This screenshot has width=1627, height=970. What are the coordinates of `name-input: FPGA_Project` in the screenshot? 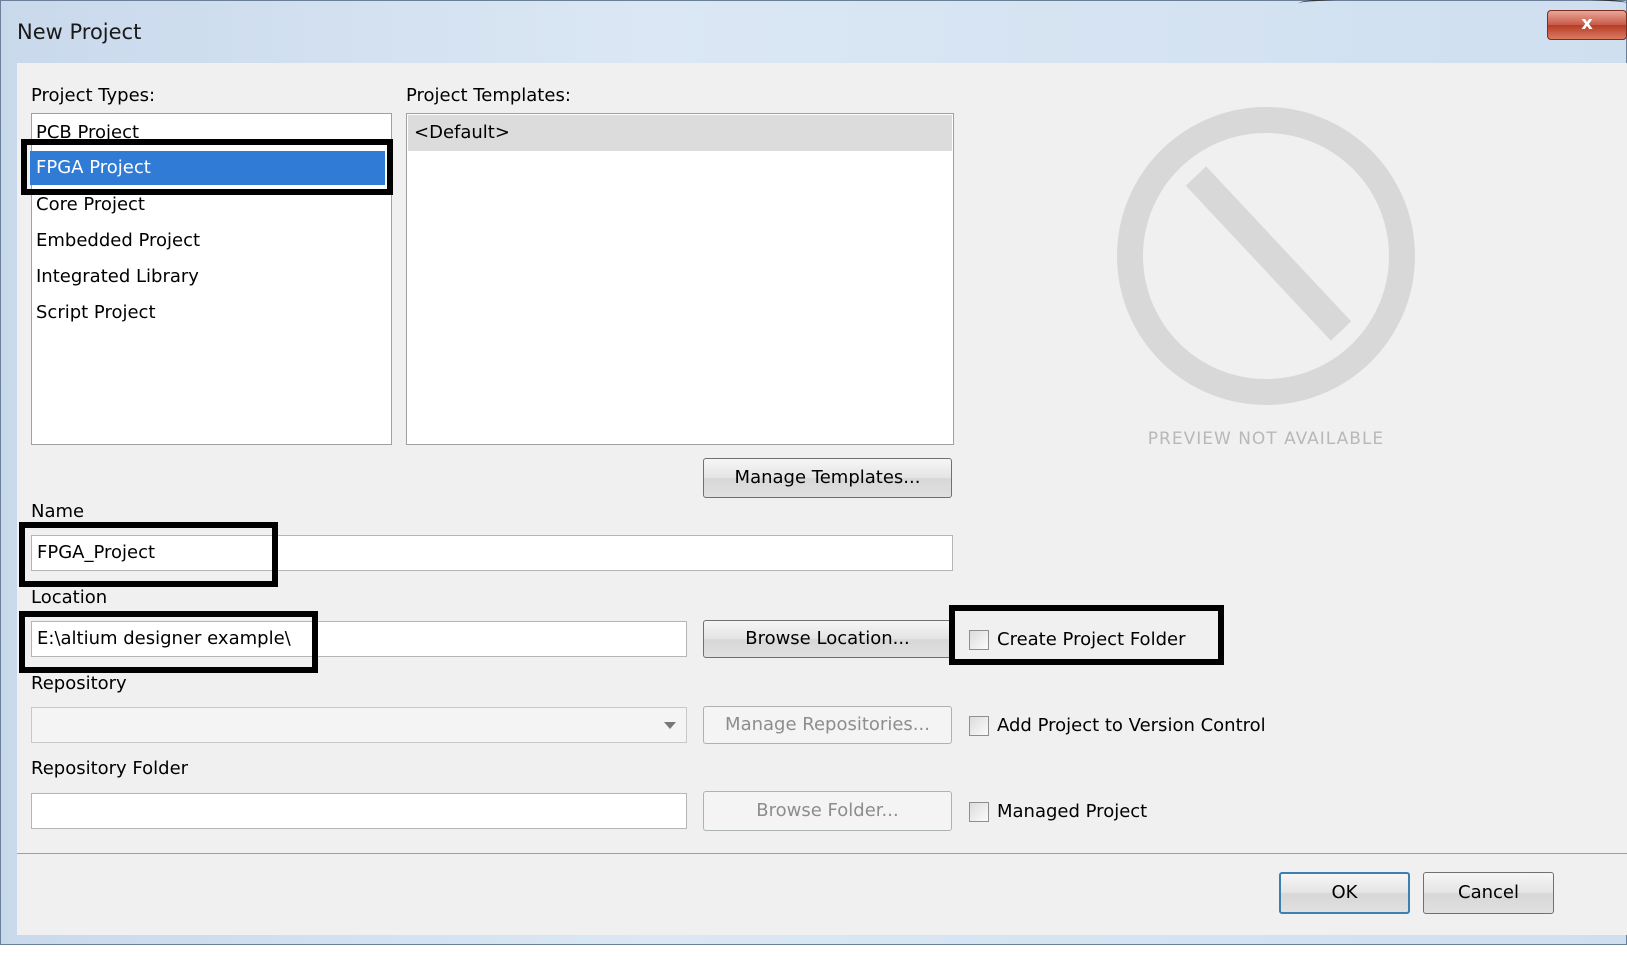 It's located at (492, 553).